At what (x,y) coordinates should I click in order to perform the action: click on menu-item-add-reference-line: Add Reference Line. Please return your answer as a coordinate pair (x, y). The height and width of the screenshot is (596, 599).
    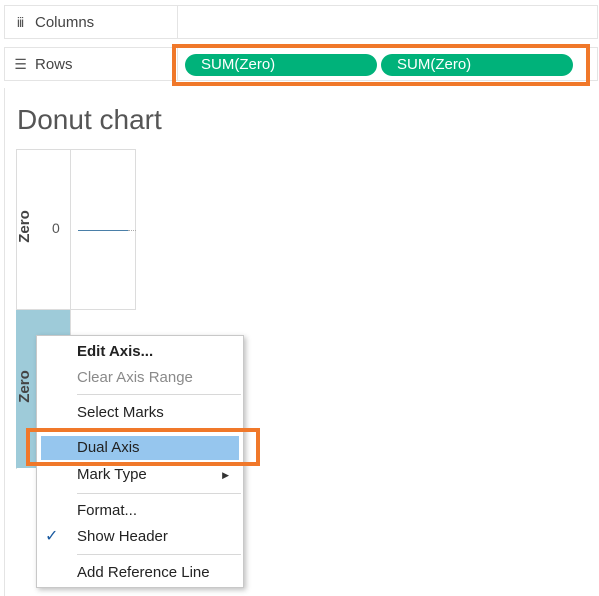
    Looking at the image, I should click on (140, 573).